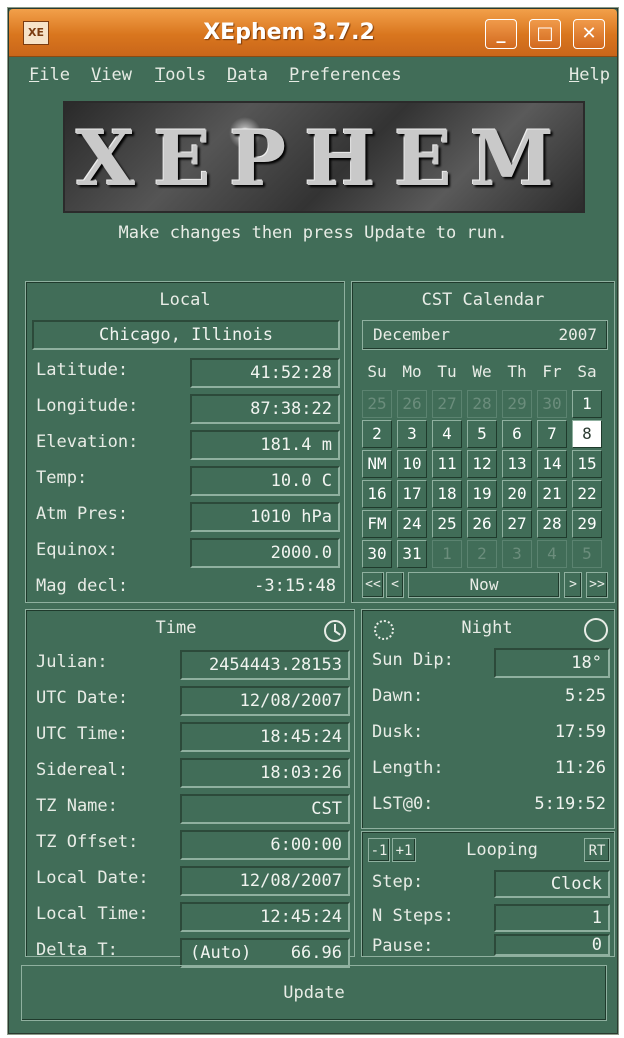  What do you see at coordinates (552, 434) in the screenshot?
I see `calendar-day: 7` at bounding box center [552, 434].